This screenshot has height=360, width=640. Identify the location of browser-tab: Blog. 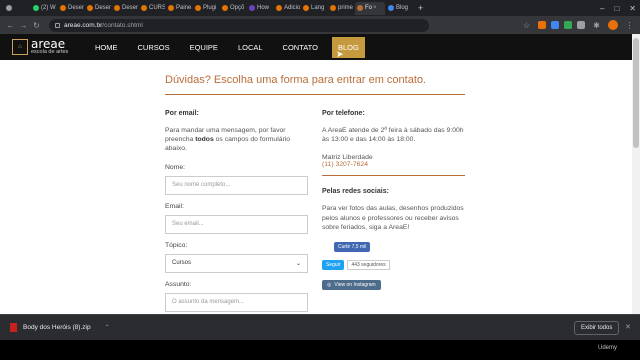
(399, 8).